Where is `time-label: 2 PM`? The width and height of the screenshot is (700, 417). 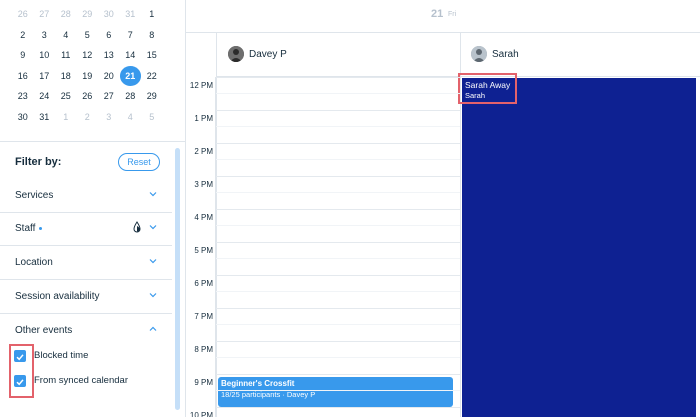
time-label: 2 PM is located at coordinates (203, 151).